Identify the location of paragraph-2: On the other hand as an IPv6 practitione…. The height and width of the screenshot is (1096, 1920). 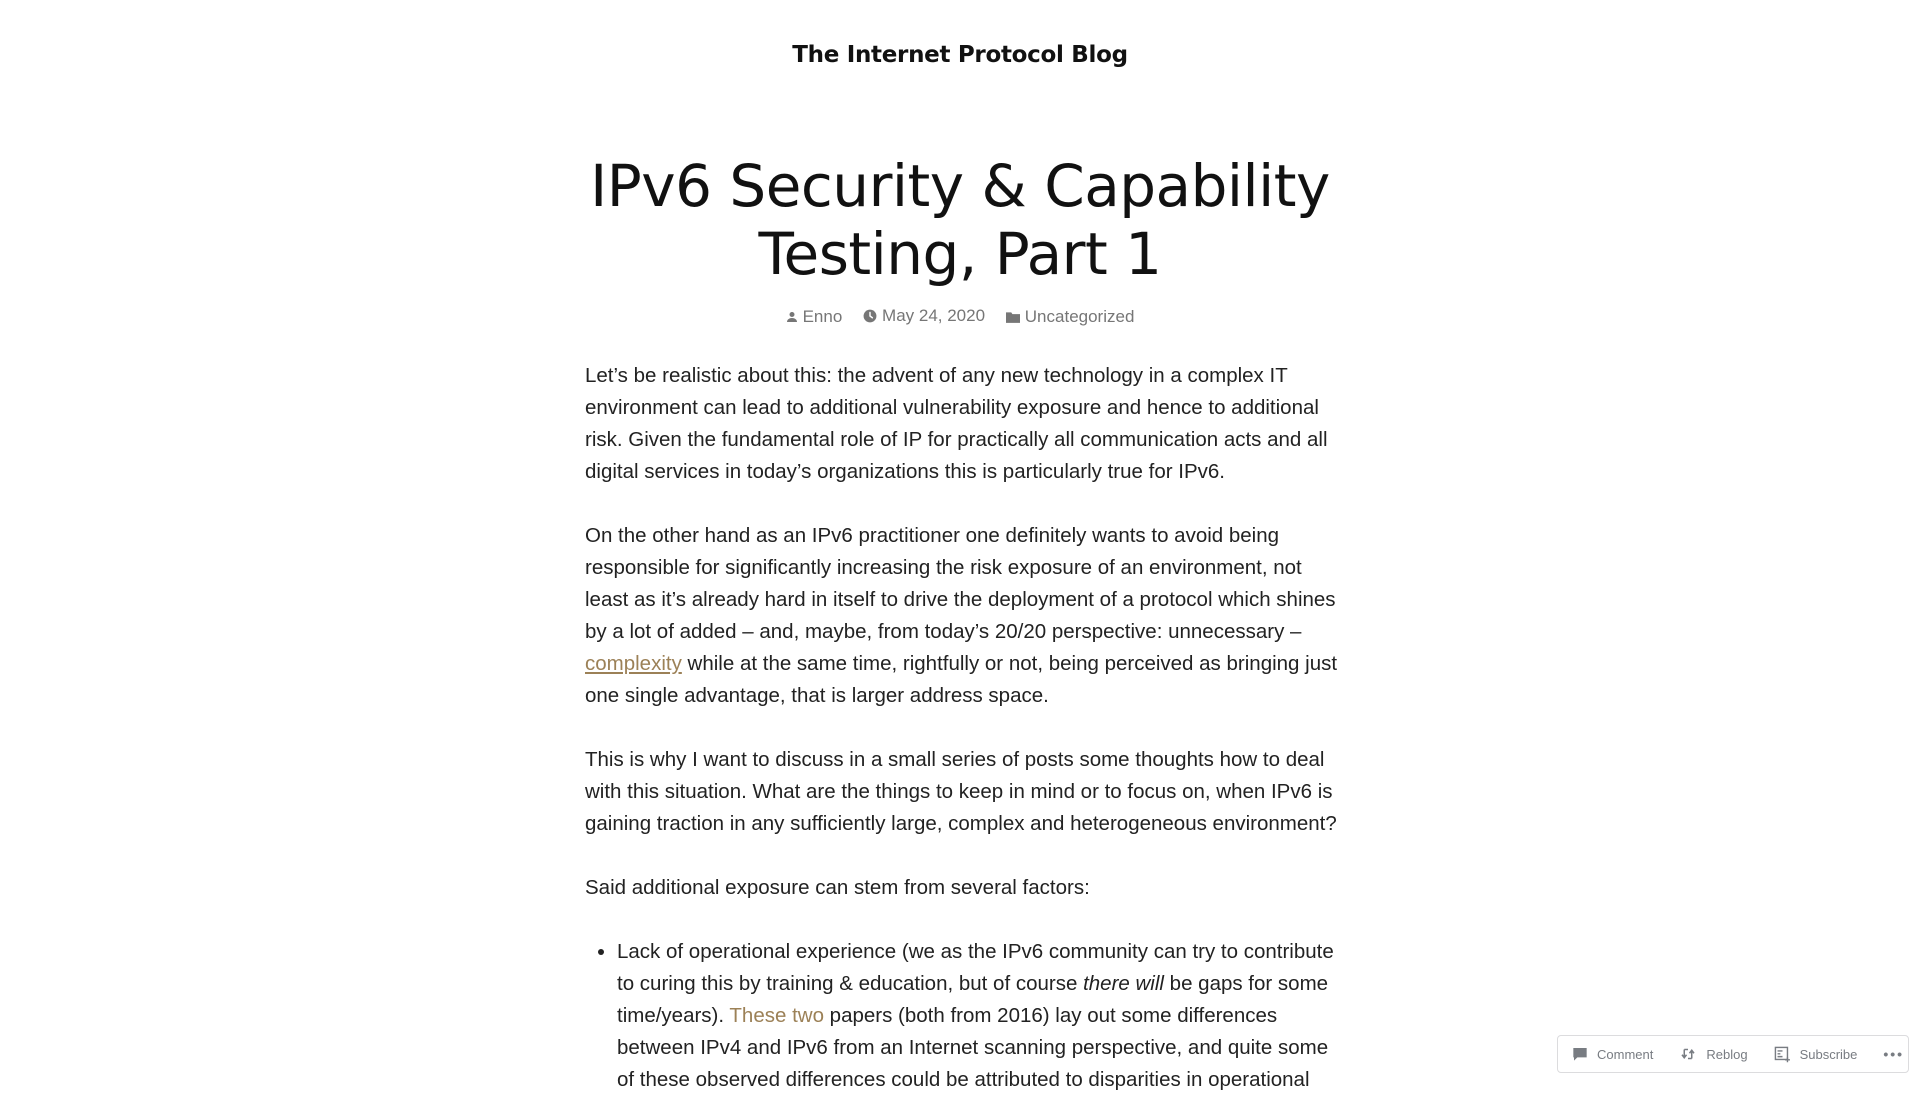
(962, 616).